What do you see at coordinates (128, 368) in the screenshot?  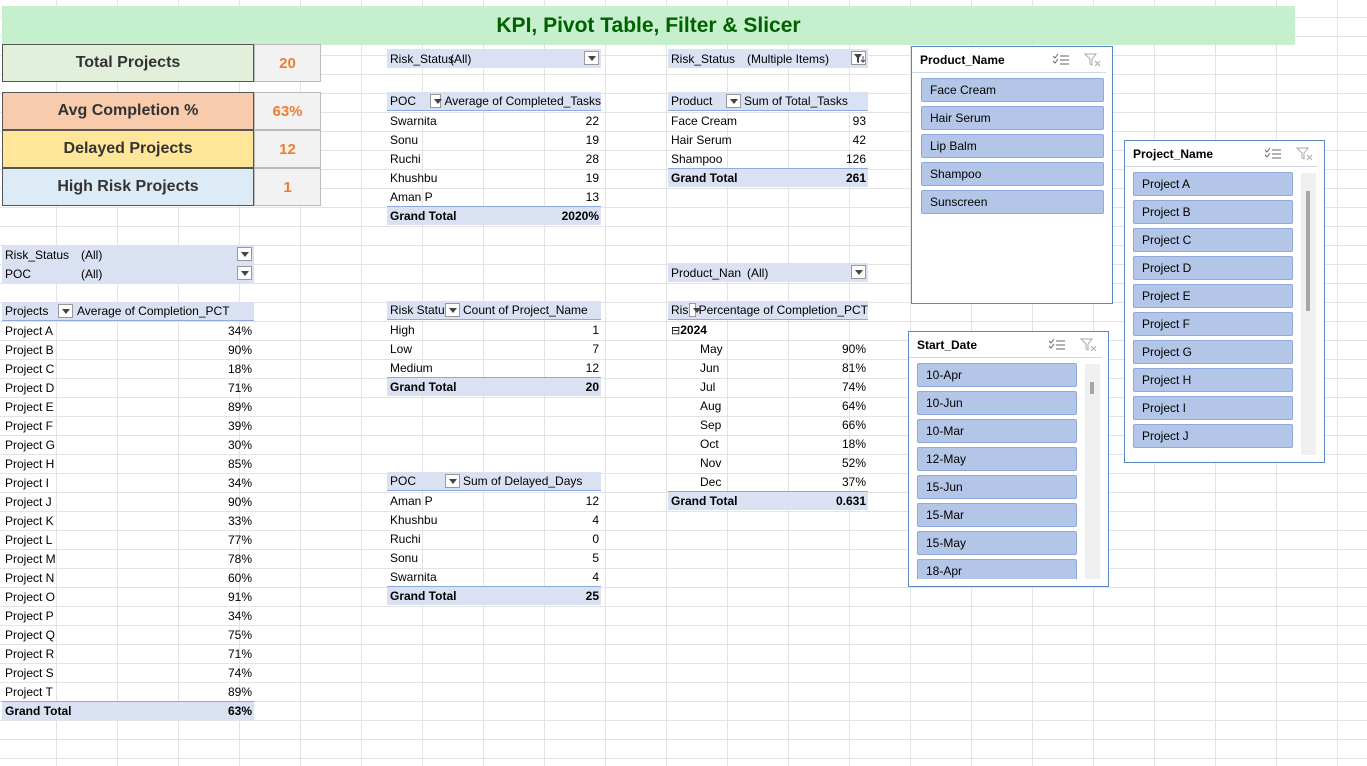 I see `pivot-data-row: Project C 18%` at bounding box center [128, 368].